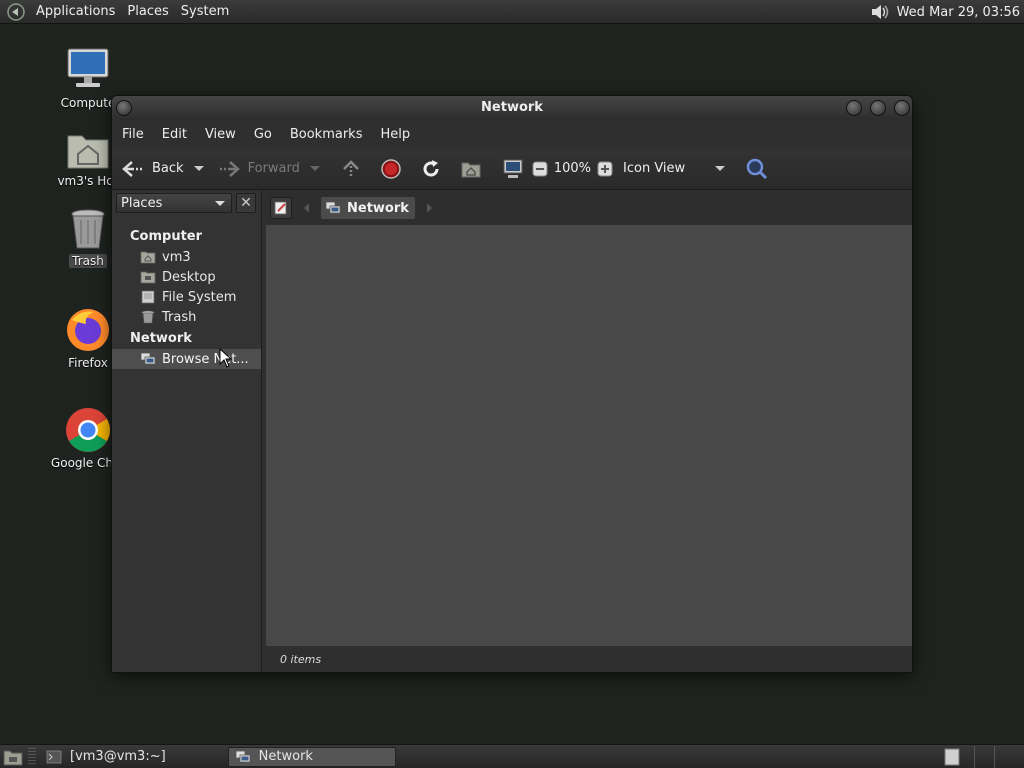 This screenshot has height=768, width=1024. I want to click on taskbar-item-label: Network, so click(285, 756).